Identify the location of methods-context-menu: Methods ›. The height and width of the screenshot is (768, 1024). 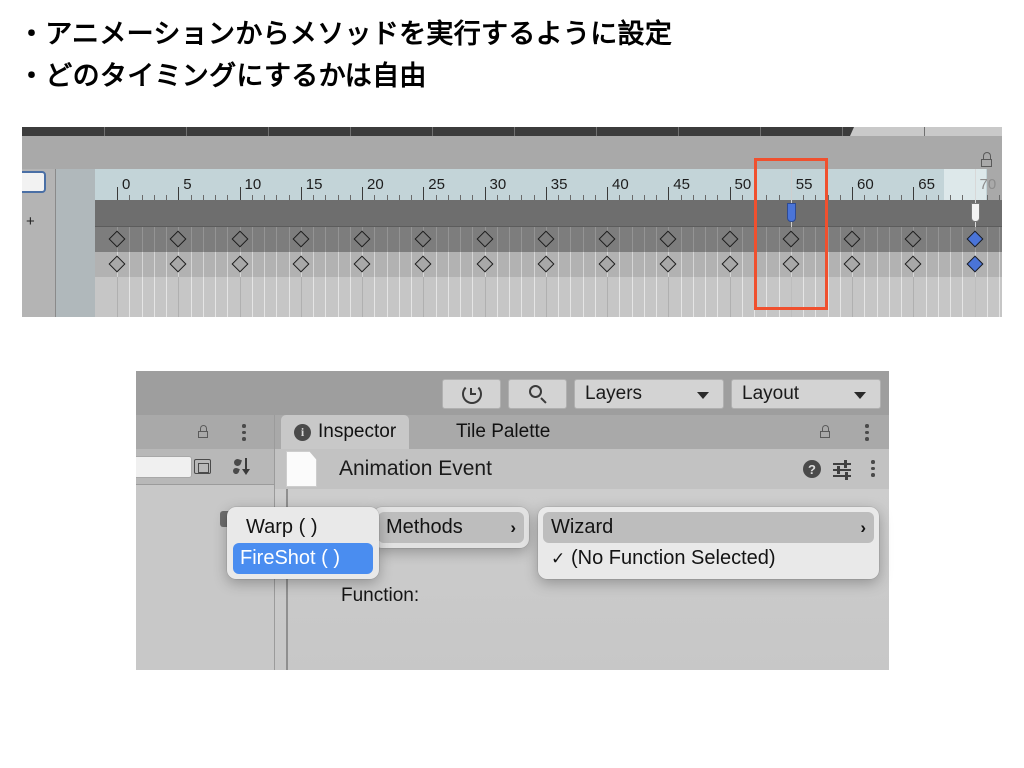
(451, 527).